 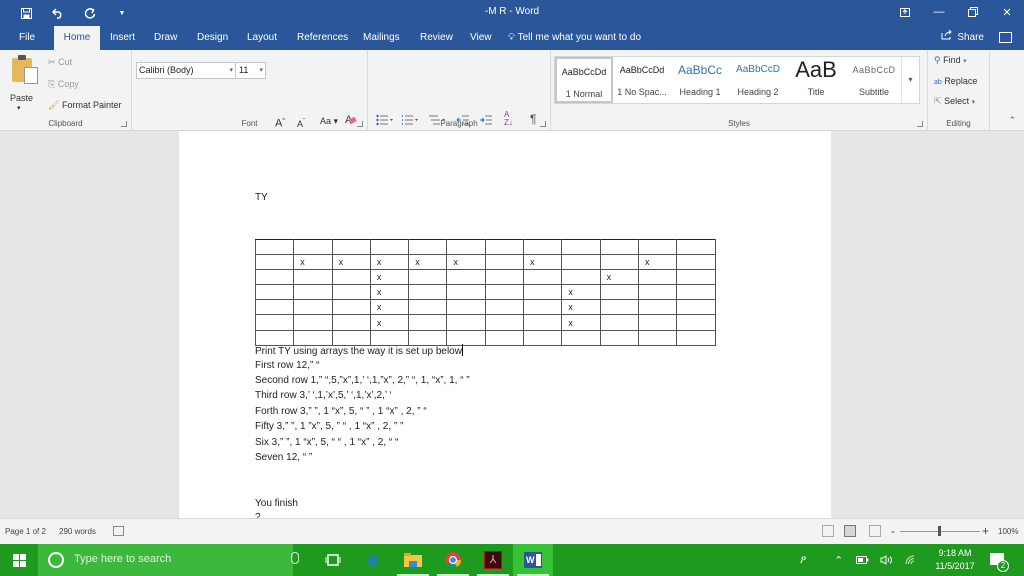 I want to click on zoom-slider-thumb, so click(x=939, y=531).